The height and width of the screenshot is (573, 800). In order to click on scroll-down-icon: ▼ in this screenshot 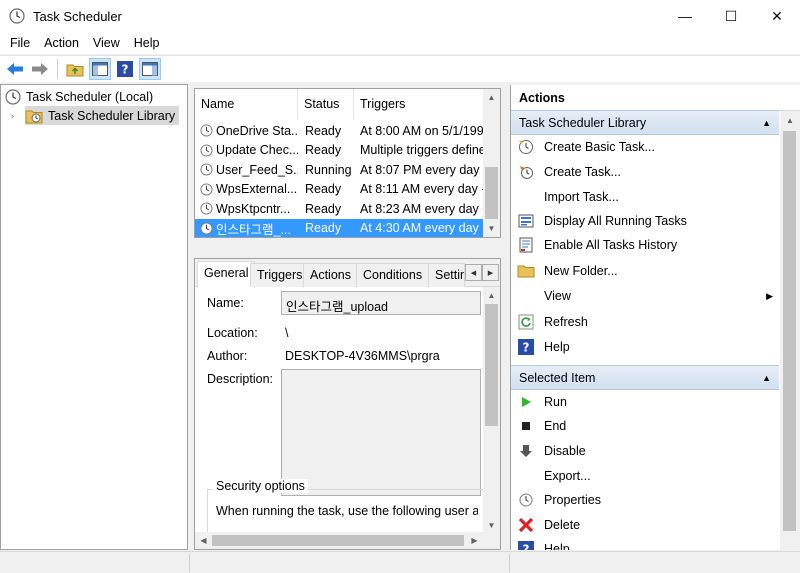, I will do `click(491, 228)`.